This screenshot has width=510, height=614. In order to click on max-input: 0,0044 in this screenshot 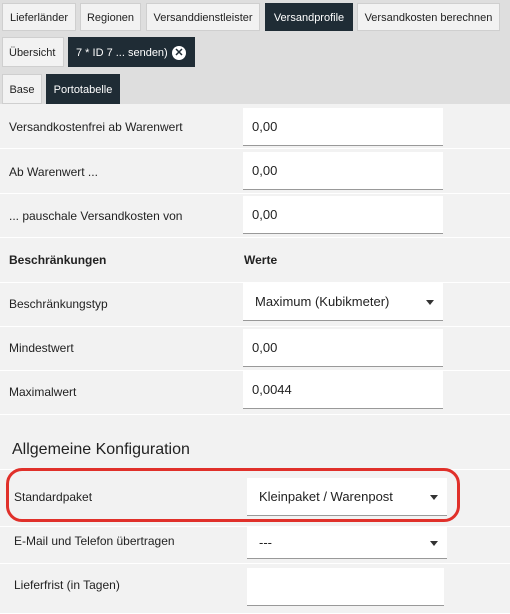, I will do `click(343, 390)`.